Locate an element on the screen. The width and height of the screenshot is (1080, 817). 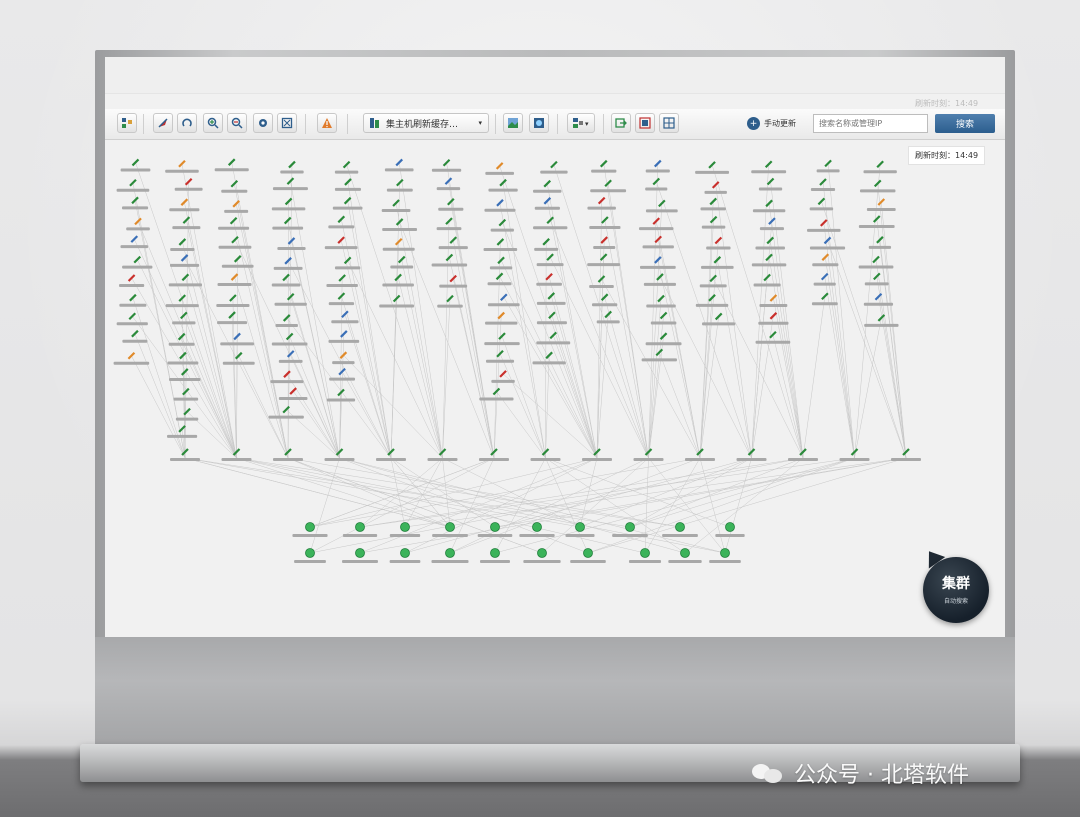
grid-icon is located at coordinates (669, 123).